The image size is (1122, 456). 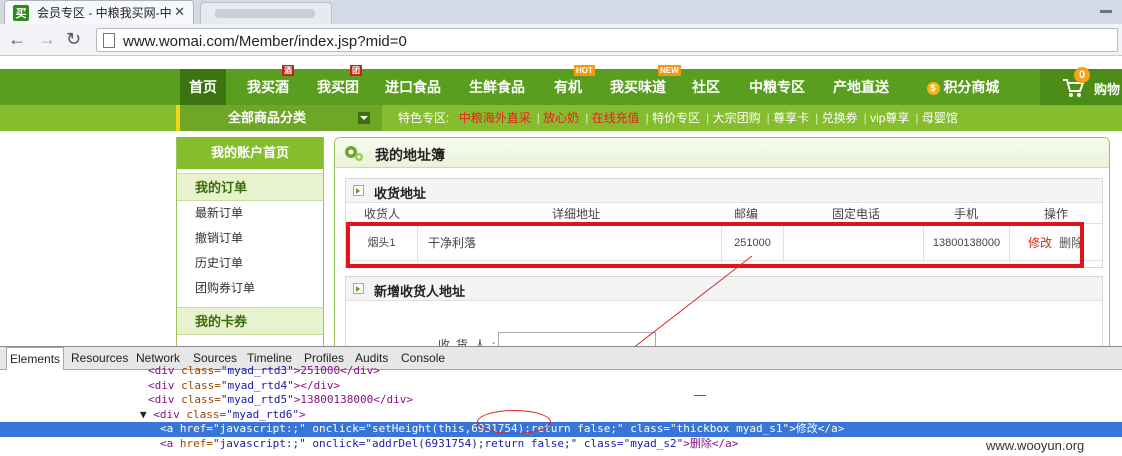 I want to click on dom-line: <div class="myad_rtd4"></div>, so click(x=561, y=386).